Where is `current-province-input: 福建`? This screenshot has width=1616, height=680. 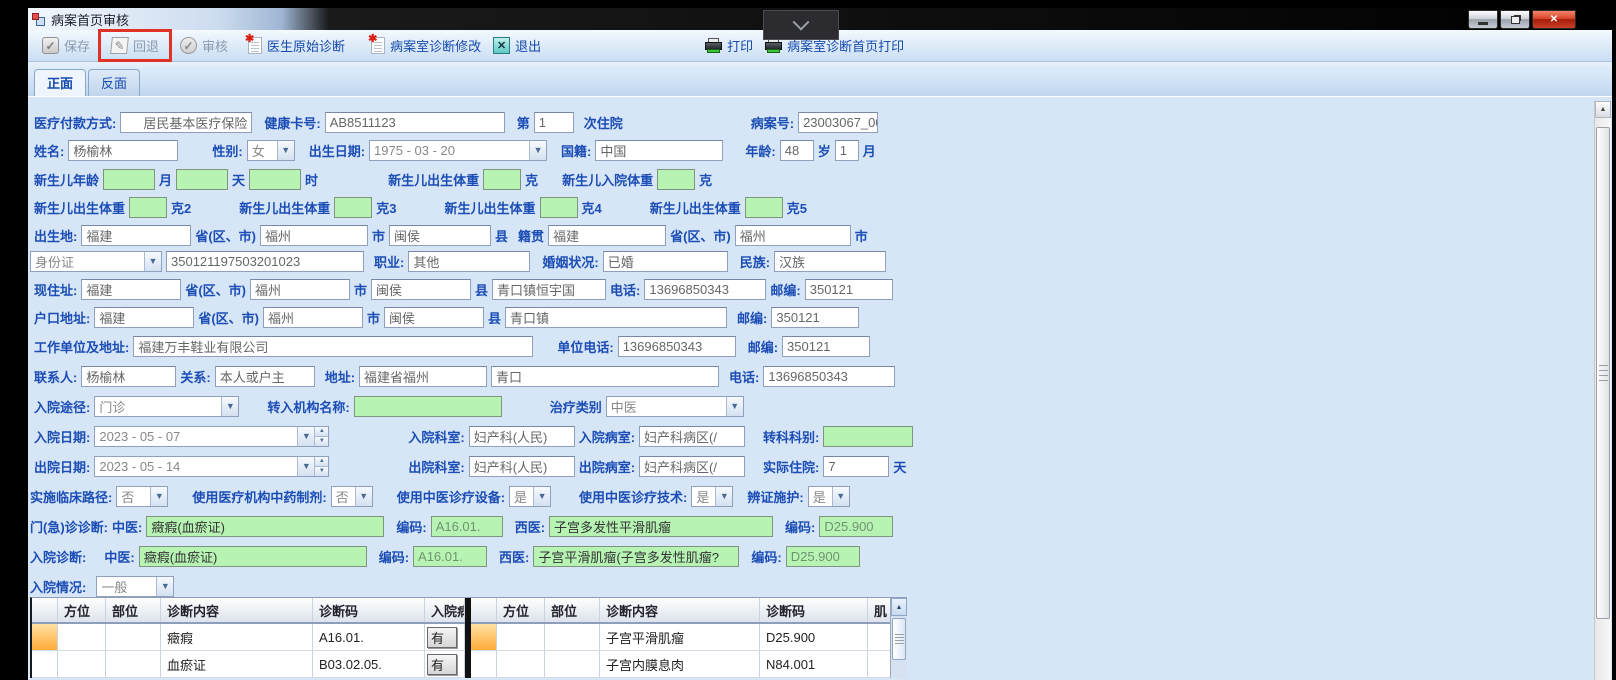
current-province-input: 福建 is located at coordinates (131, 289).